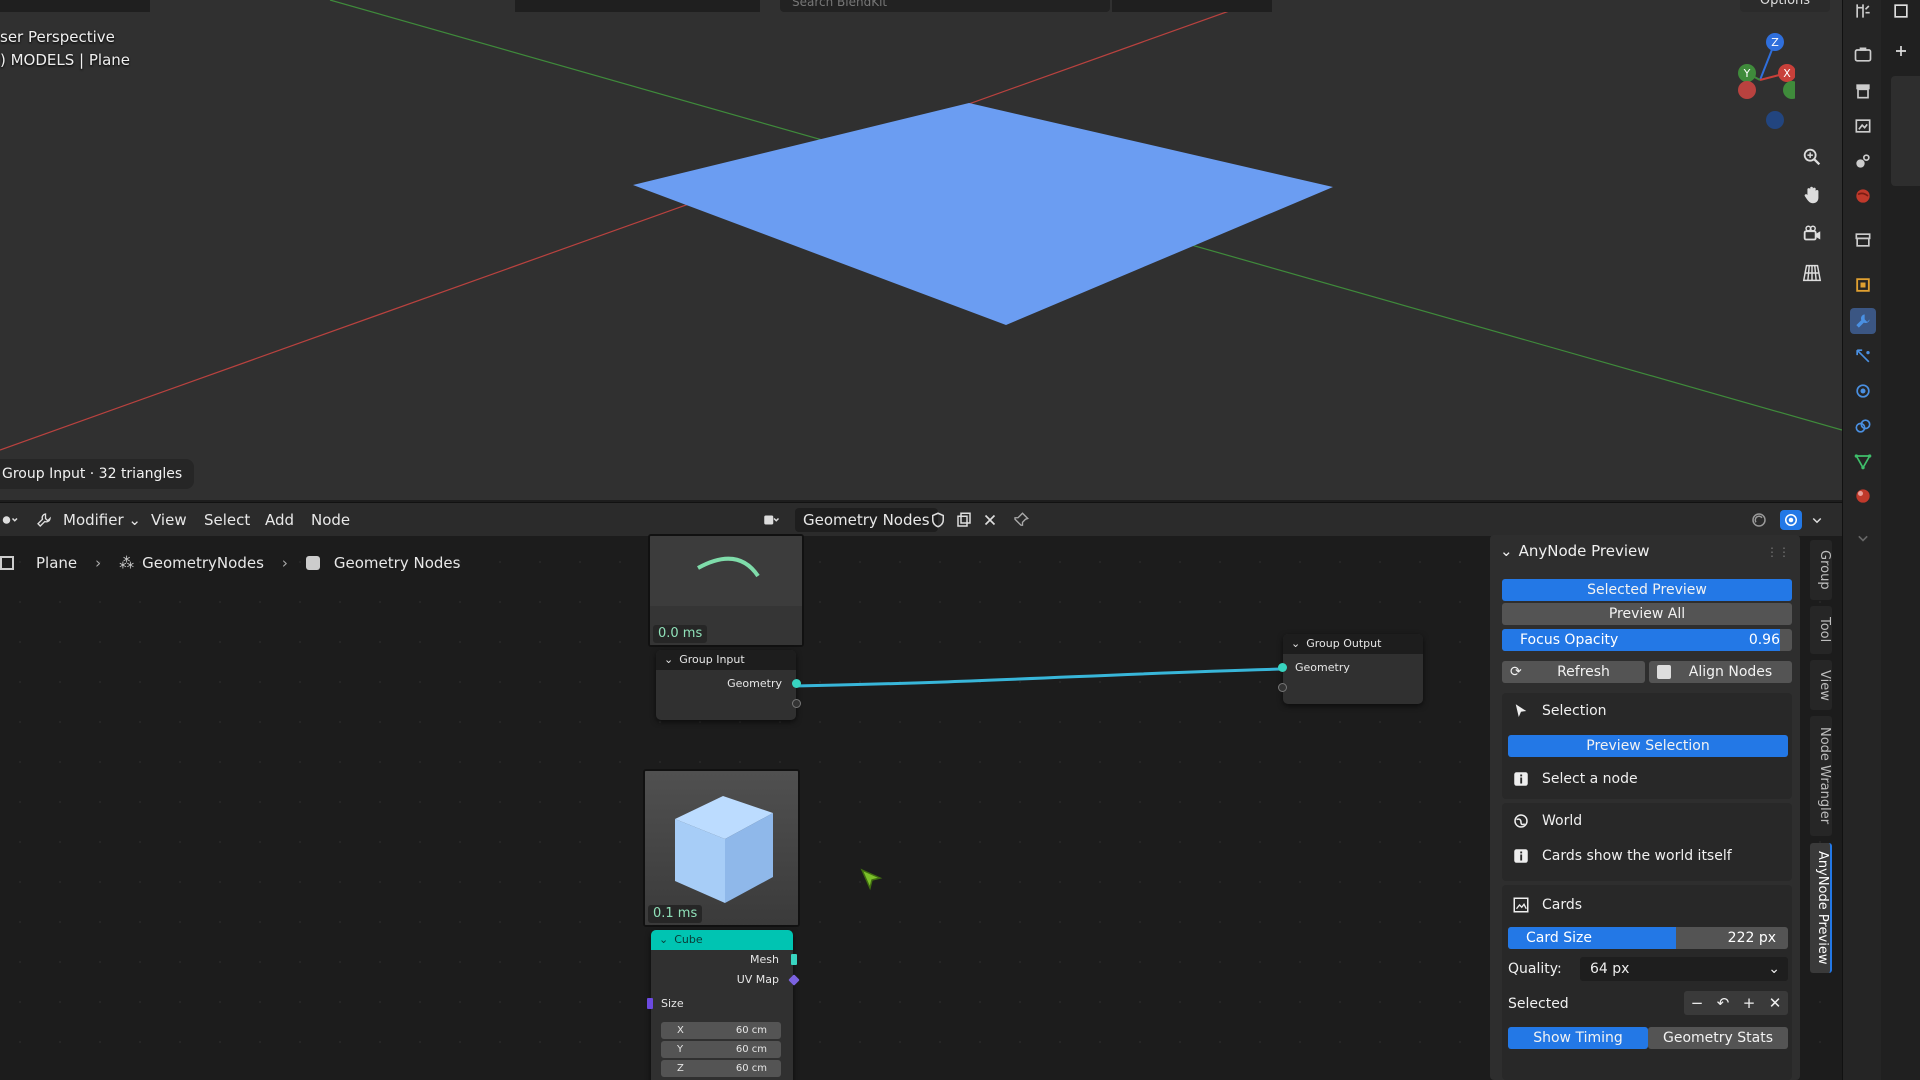 The height and width of the screenshot is (1080, 1920). Describe the element at coordinates (1547, 905) in the screenshot. I see `cards-heading: Cards` at that location.